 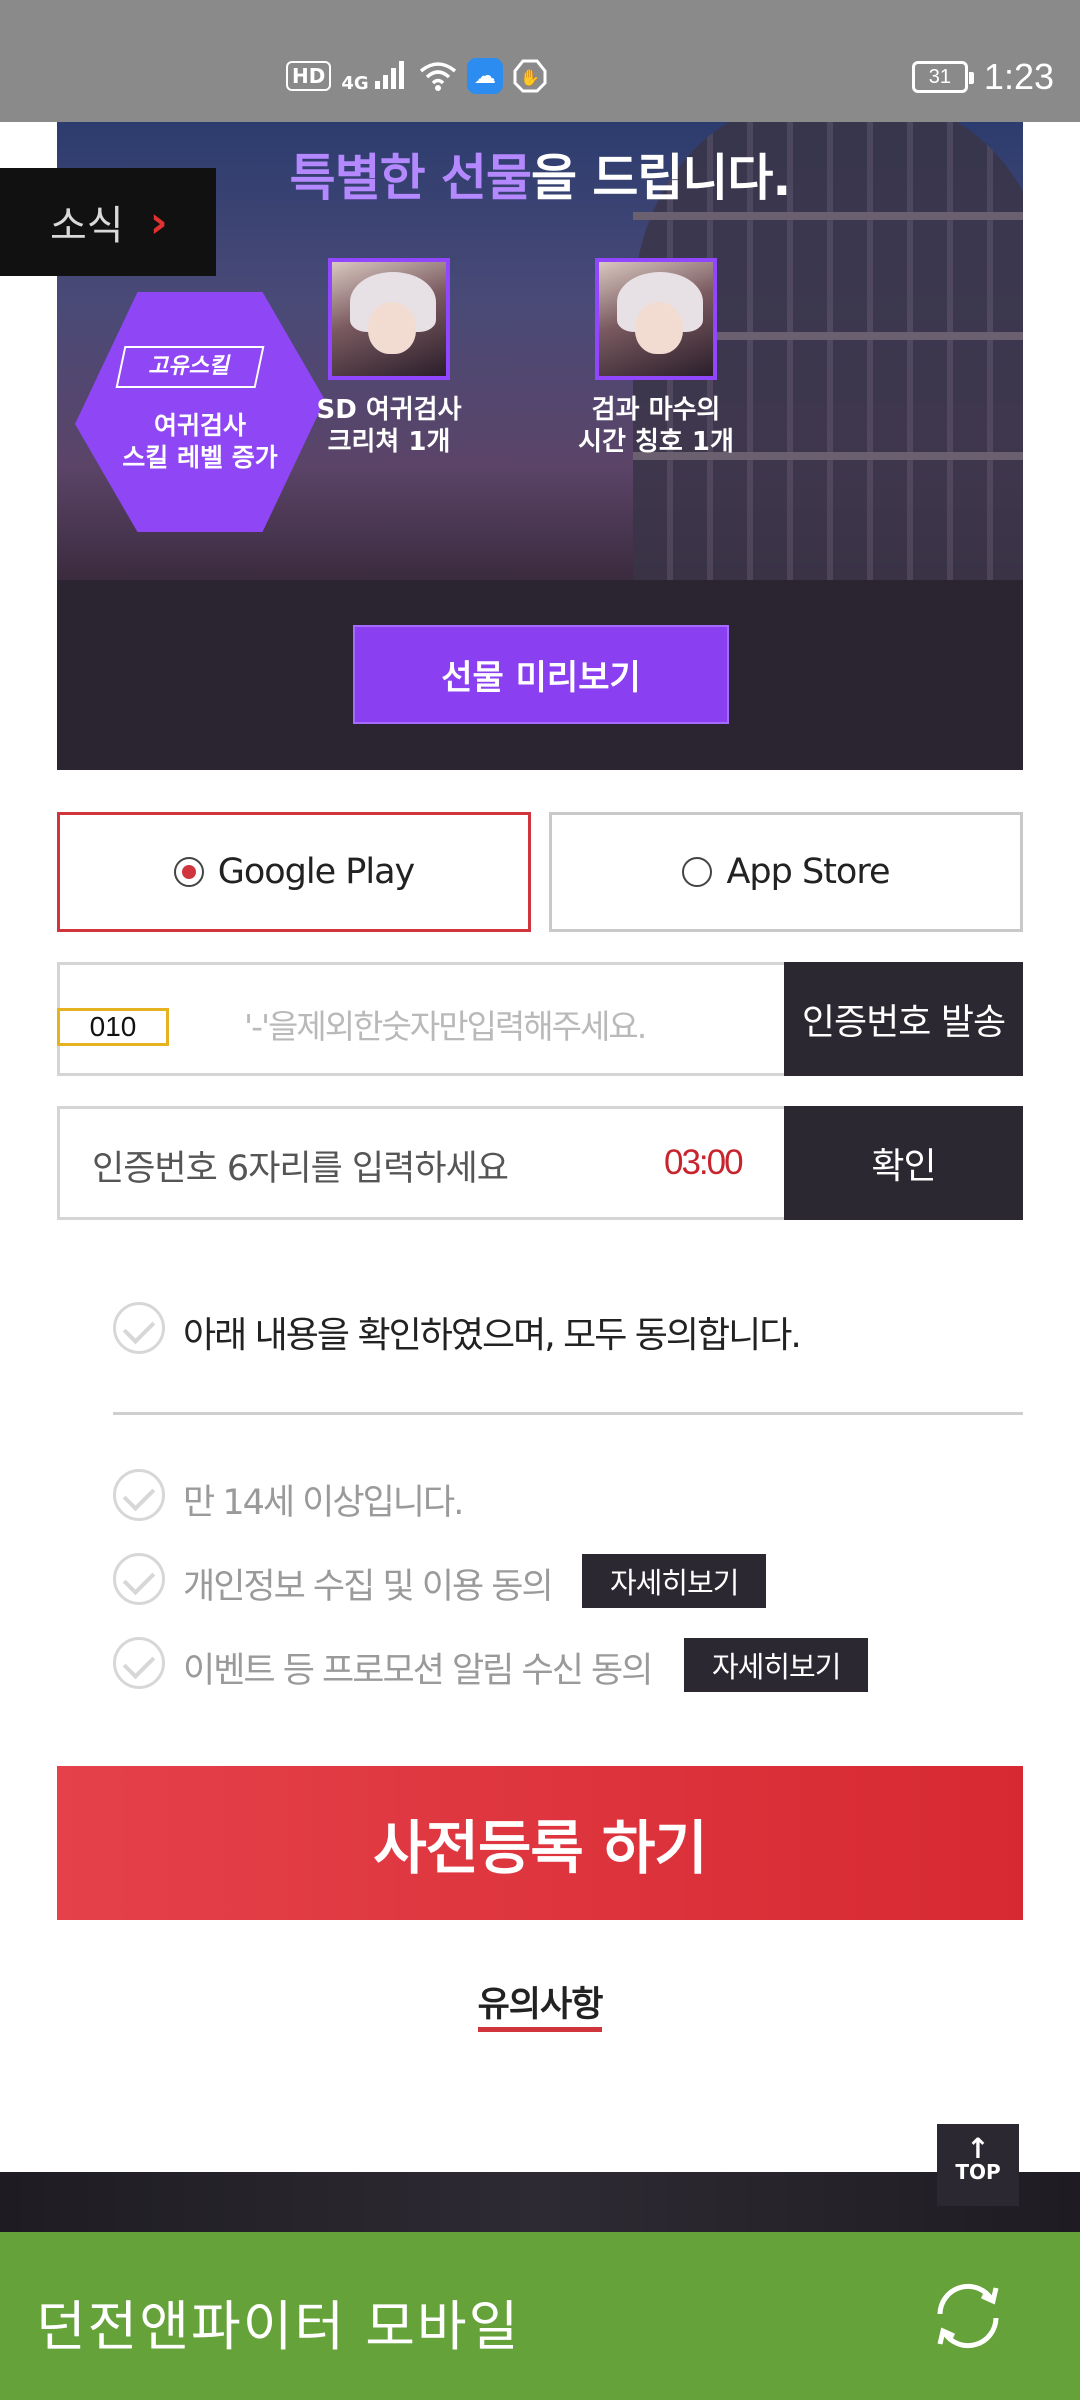 I want to click on gift-item-creature: SD 여귀검사 크리쳐 1개, so click(x=389, y=358).